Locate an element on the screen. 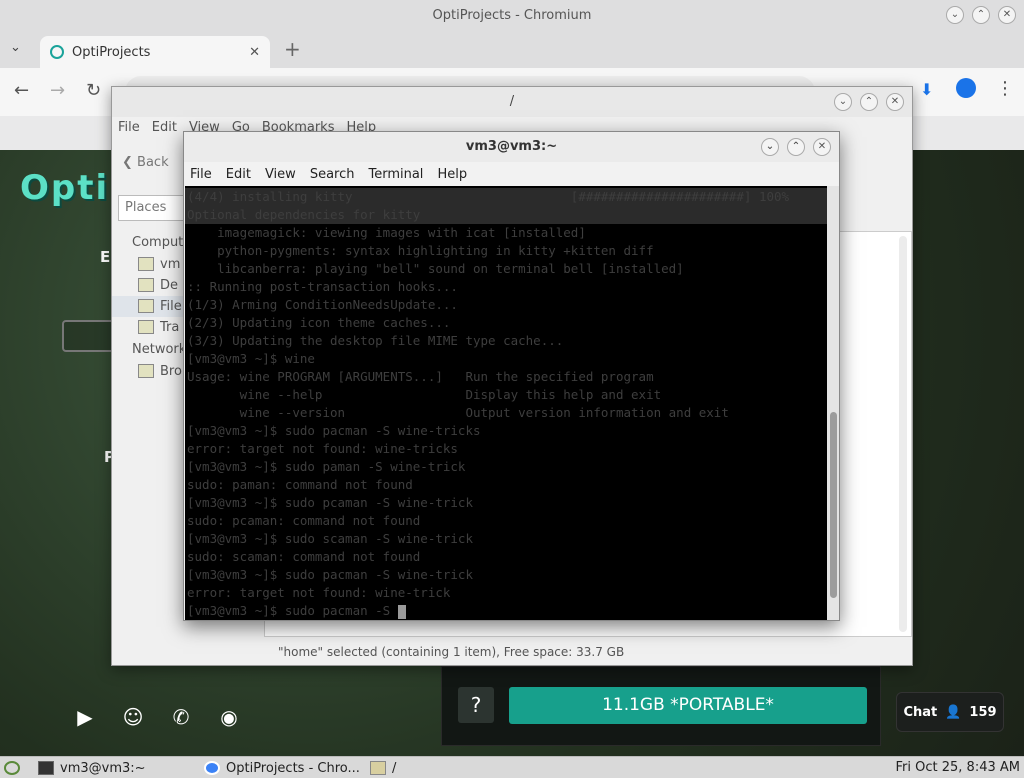 Image resolution: width=1024 pixels, height=778 pixels. terminal-line-text: [vm3@vm3 ~]$ sudo scaman -S wine-trick is located at coordinates (330, 538).